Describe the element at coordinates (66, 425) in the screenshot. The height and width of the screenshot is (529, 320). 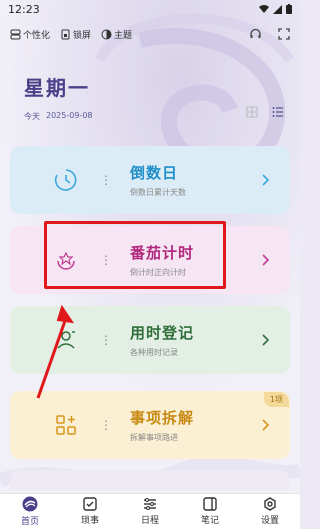
I see `task-split-icon` at that location.